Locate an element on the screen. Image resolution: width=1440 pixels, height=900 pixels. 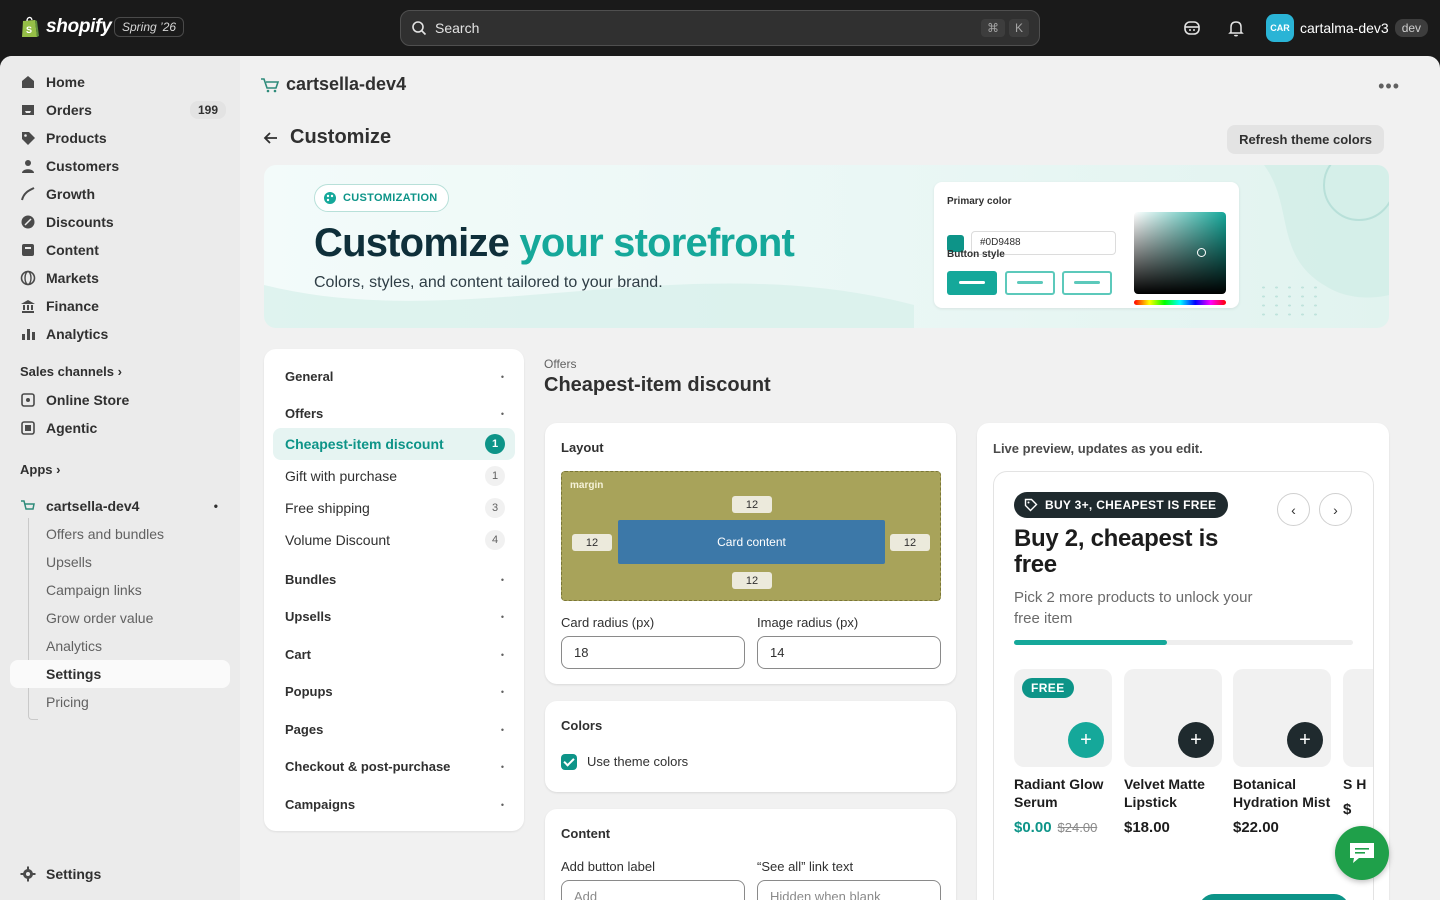
sidebar-label: Finance is located at coordinates (72, 306).